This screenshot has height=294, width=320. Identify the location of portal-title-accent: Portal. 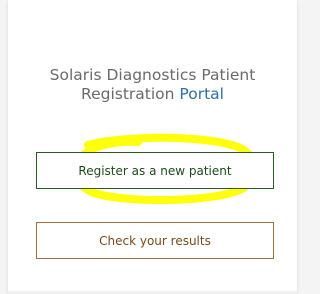
(201, 94).